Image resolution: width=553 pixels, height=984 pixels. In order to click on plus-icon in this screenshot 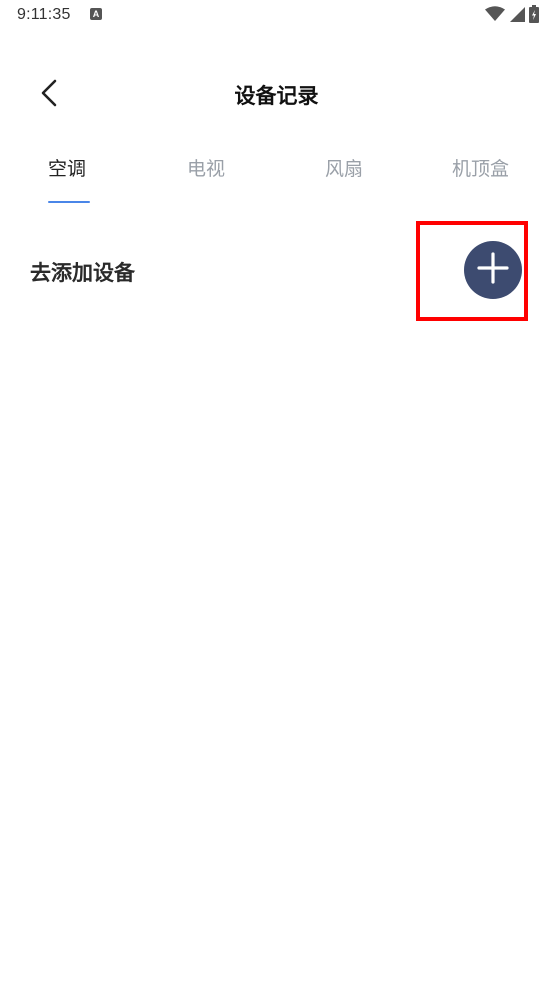, I will do `click(493, 270)`.